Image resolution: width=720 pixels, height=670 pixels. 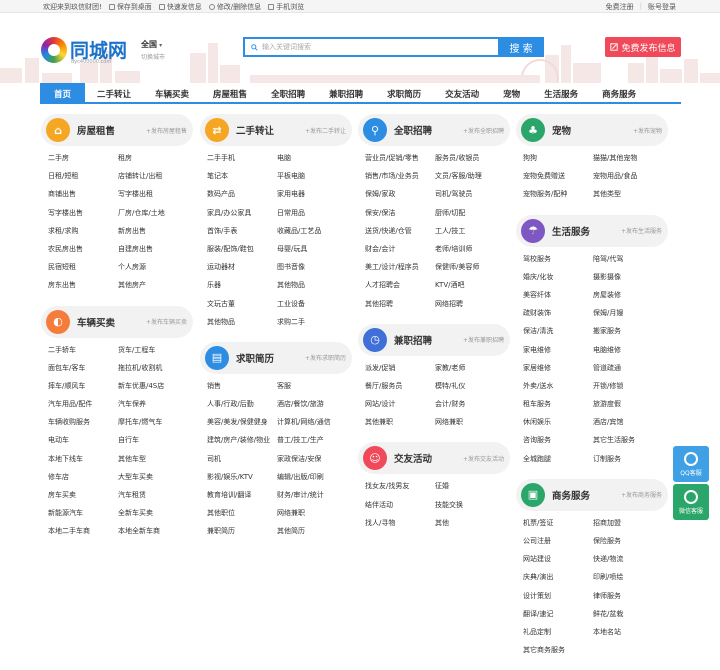 What do you see at coordinates (400, 216) in the screenshot?
I see `list-item: 保安/保洁` at bounding box center [400, 216].